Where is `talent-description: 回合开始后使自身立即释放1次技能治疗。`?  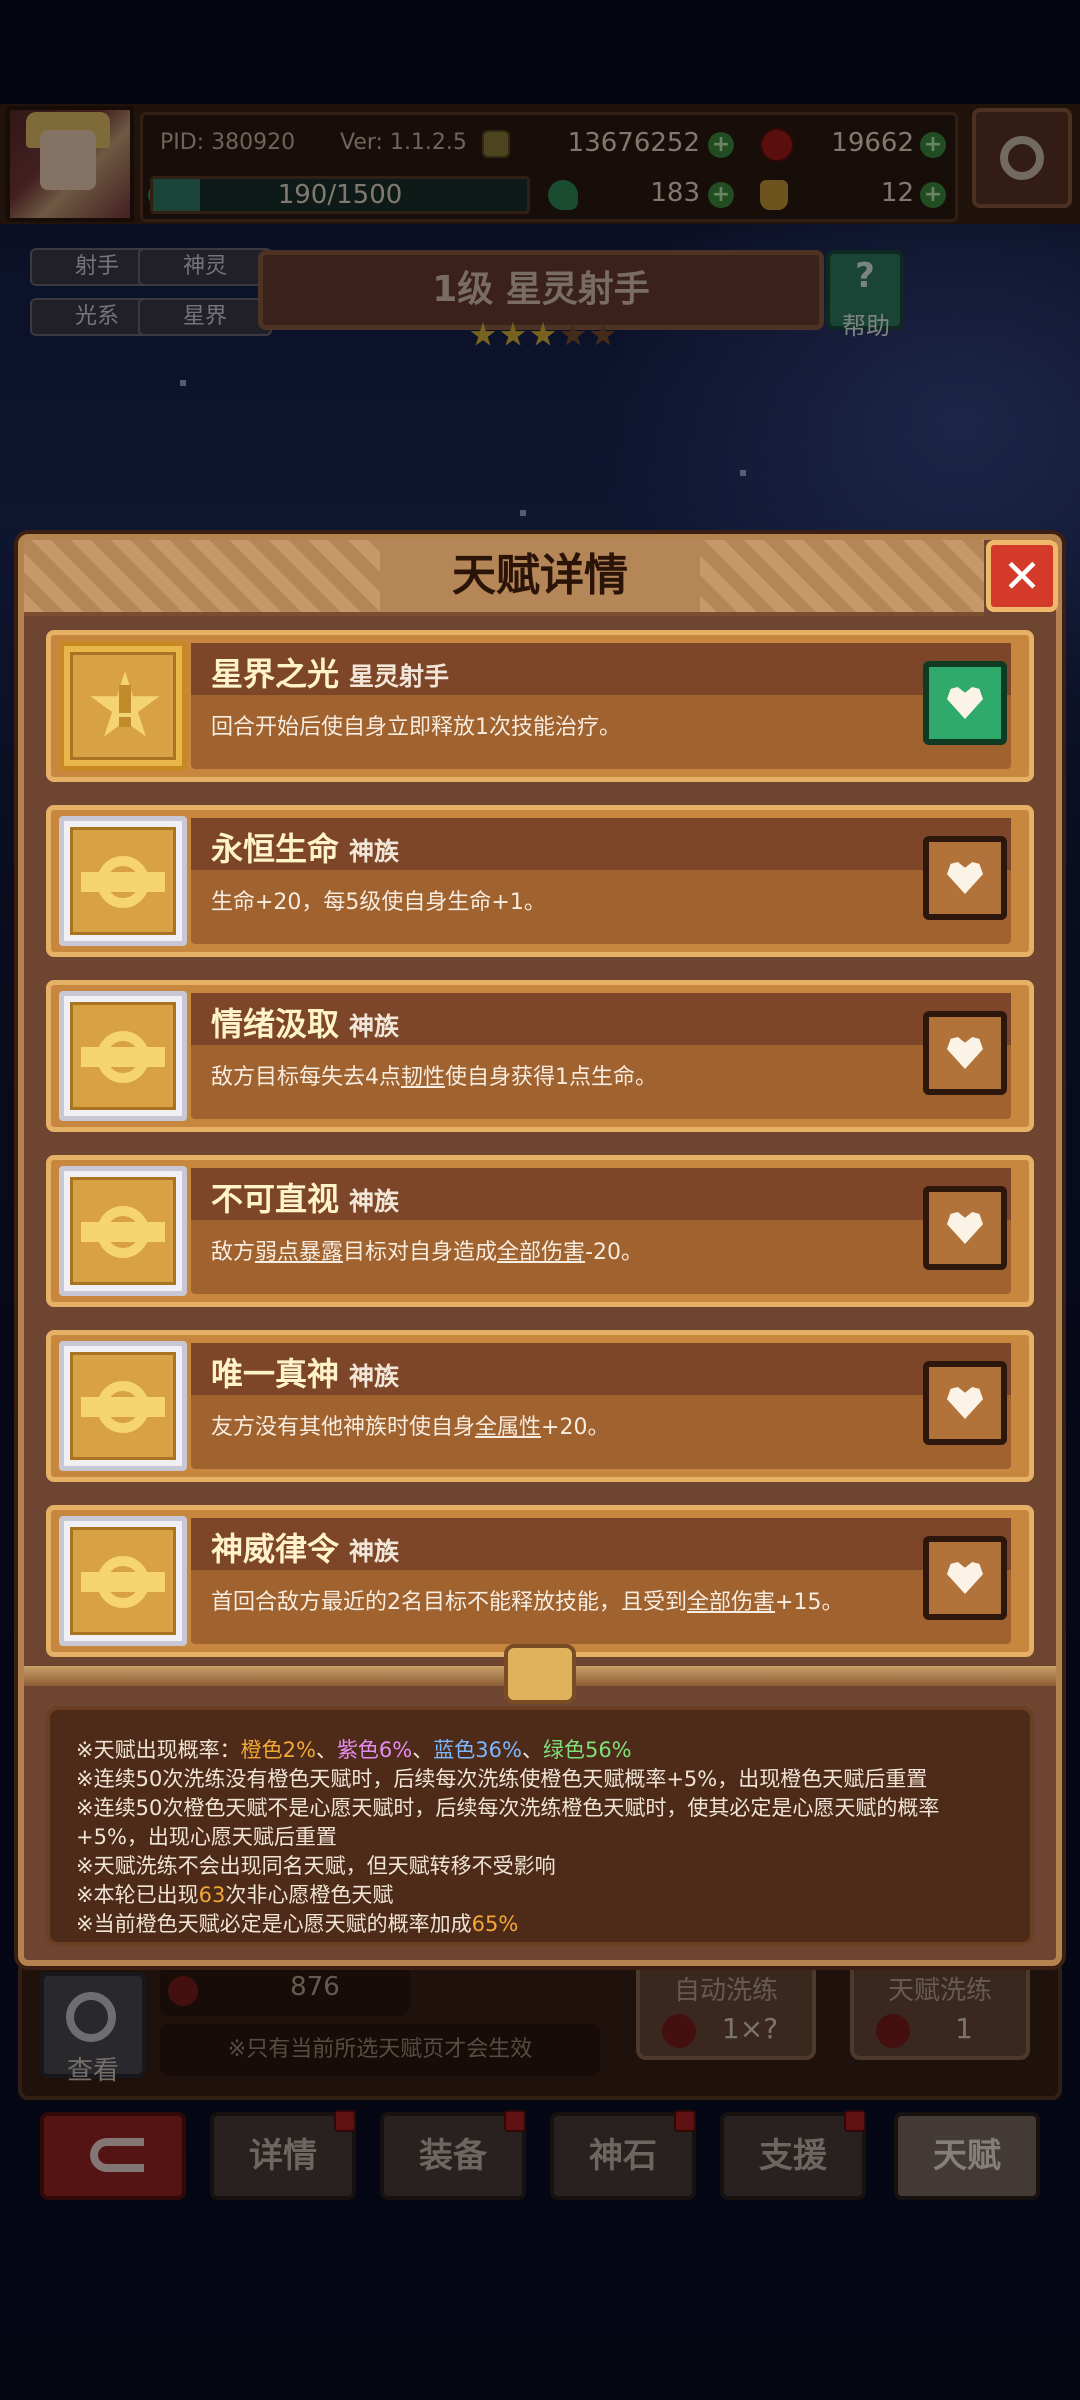
talent-description: 回合开始后使自身立即释放1次技能治疗。 is located at coordinates (591, 725).